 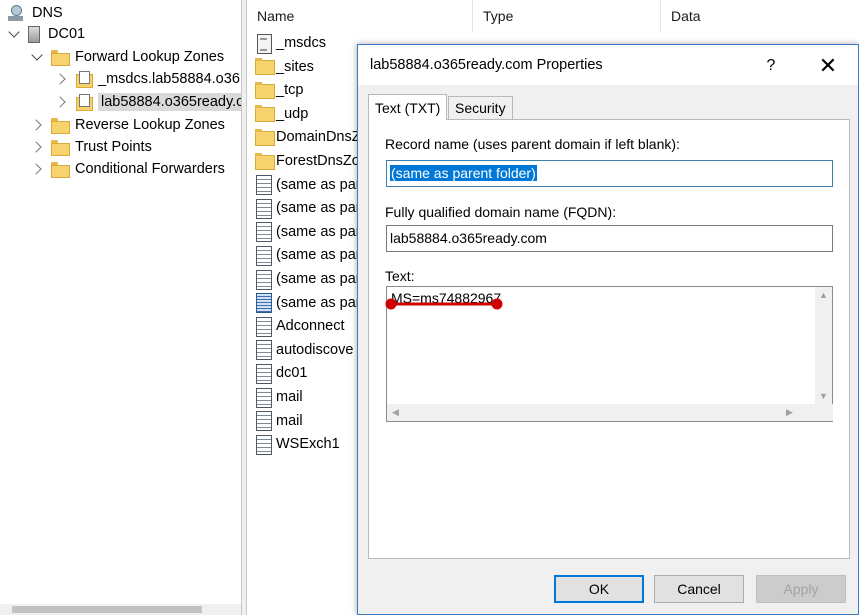 What do you see at coordinates (360, 16) in the screenshot?
I see `column-header-name: Name` at bounding box center [360, 16].